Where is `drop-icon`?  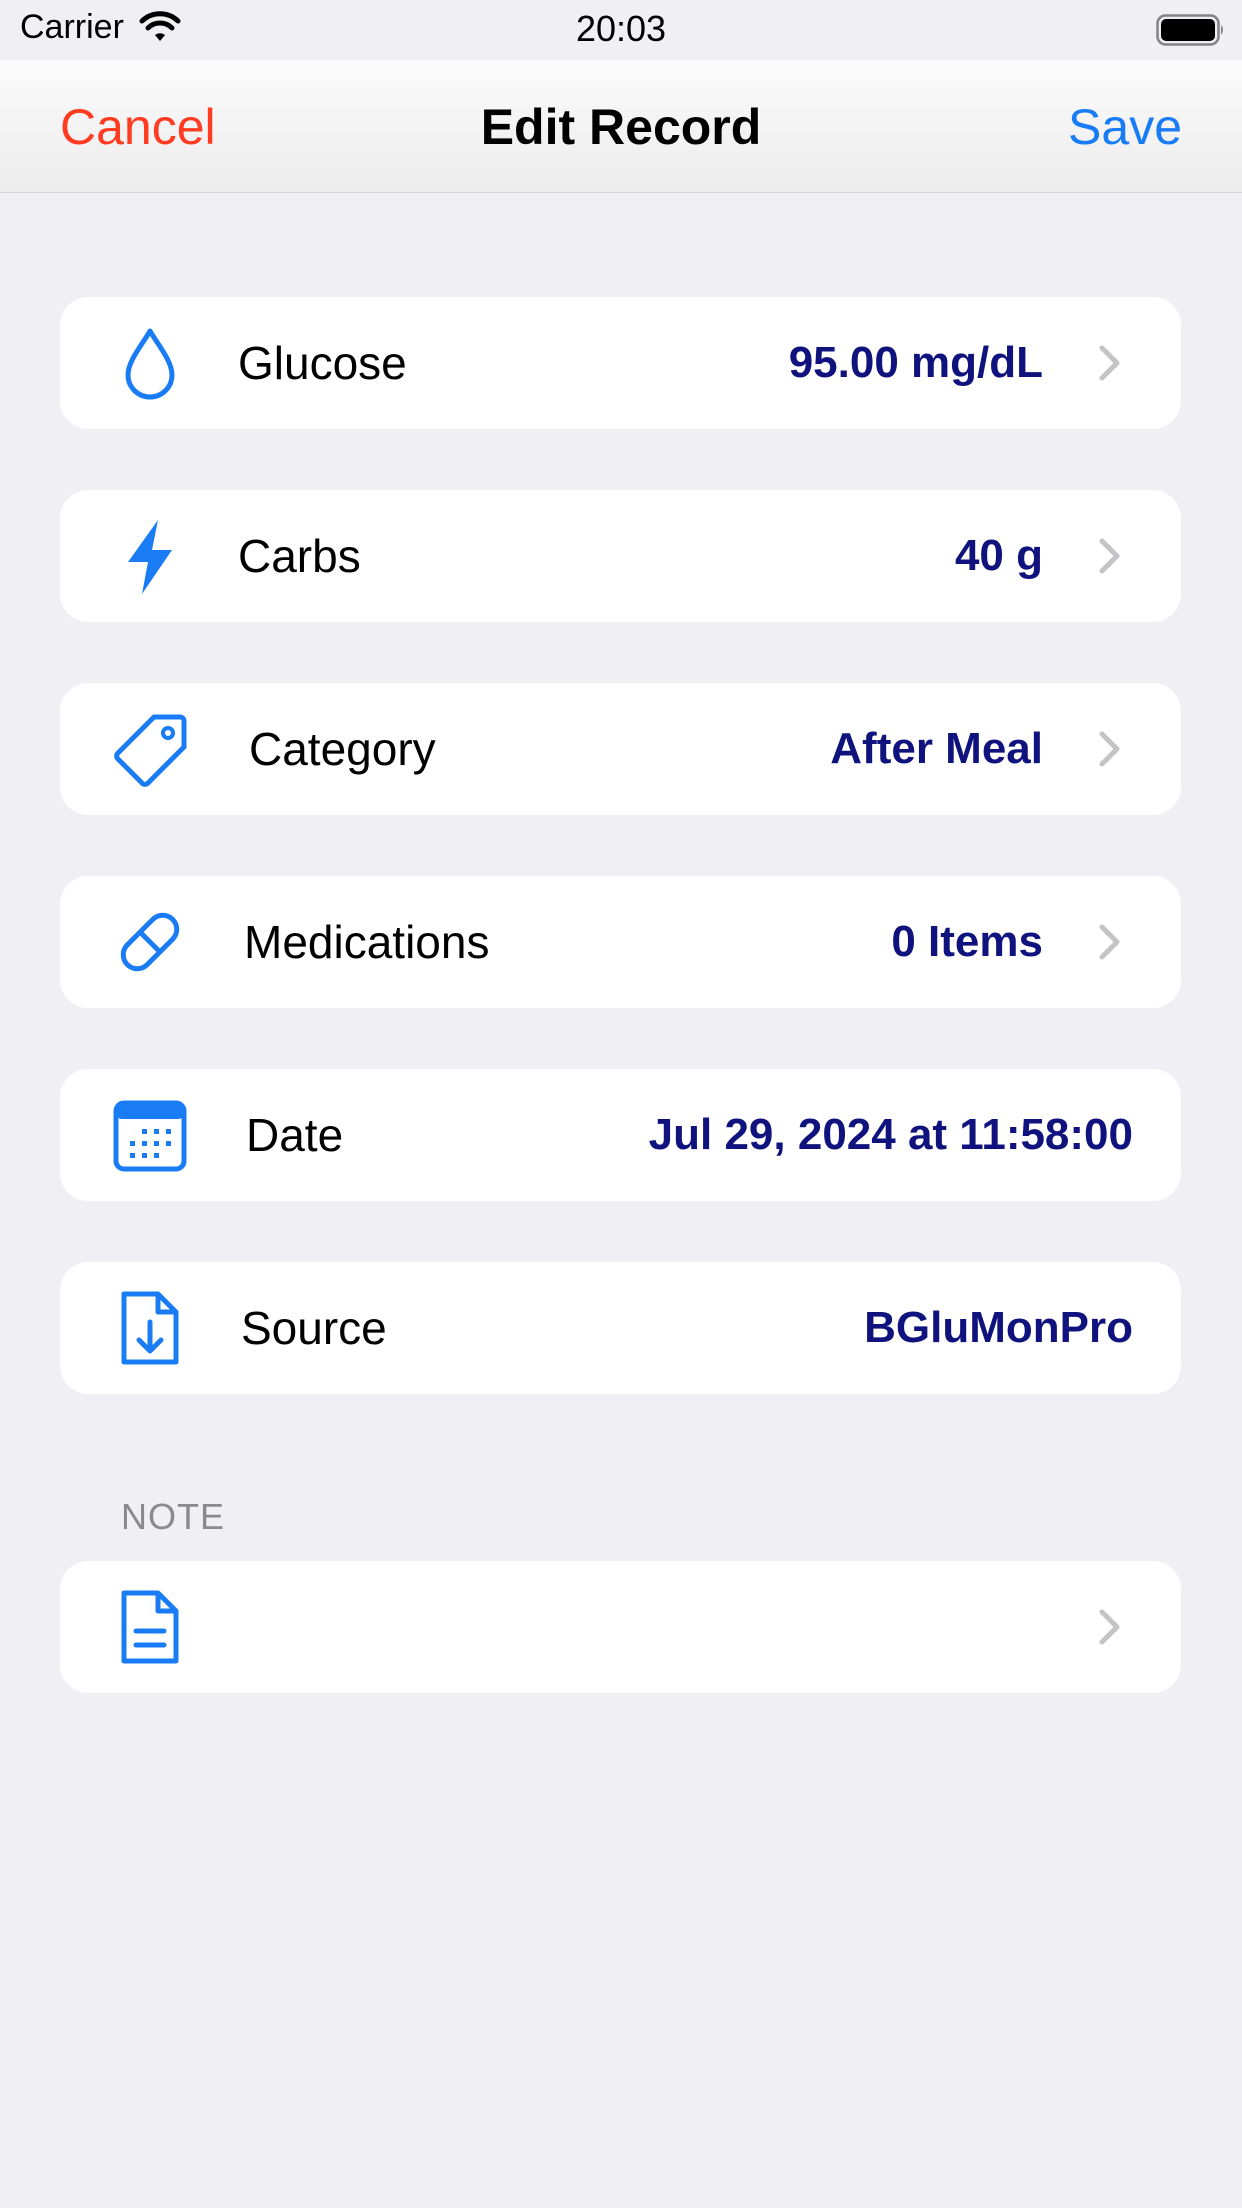 drop-icon is located at coordinates (150, 363).